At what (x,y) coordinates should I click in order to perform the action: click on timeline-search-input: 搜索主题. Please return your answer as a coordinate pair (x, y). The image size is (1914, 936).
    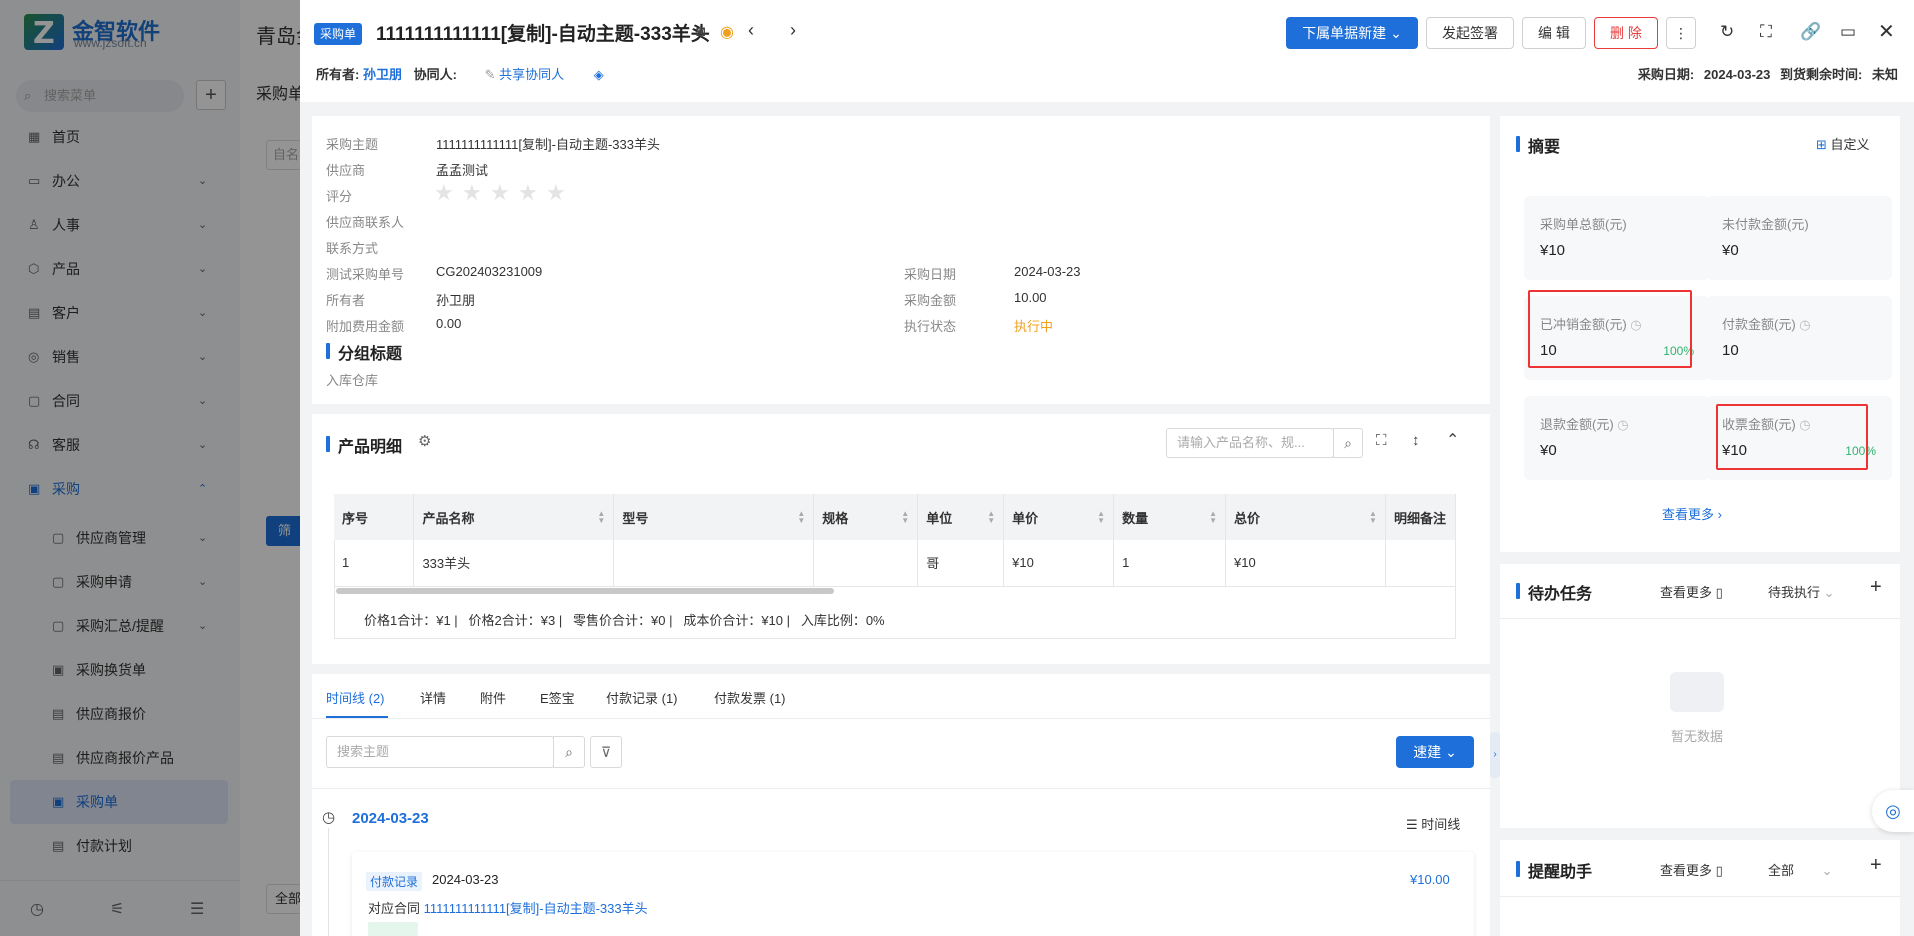
    Looking at the image, I should click on (440, 752).